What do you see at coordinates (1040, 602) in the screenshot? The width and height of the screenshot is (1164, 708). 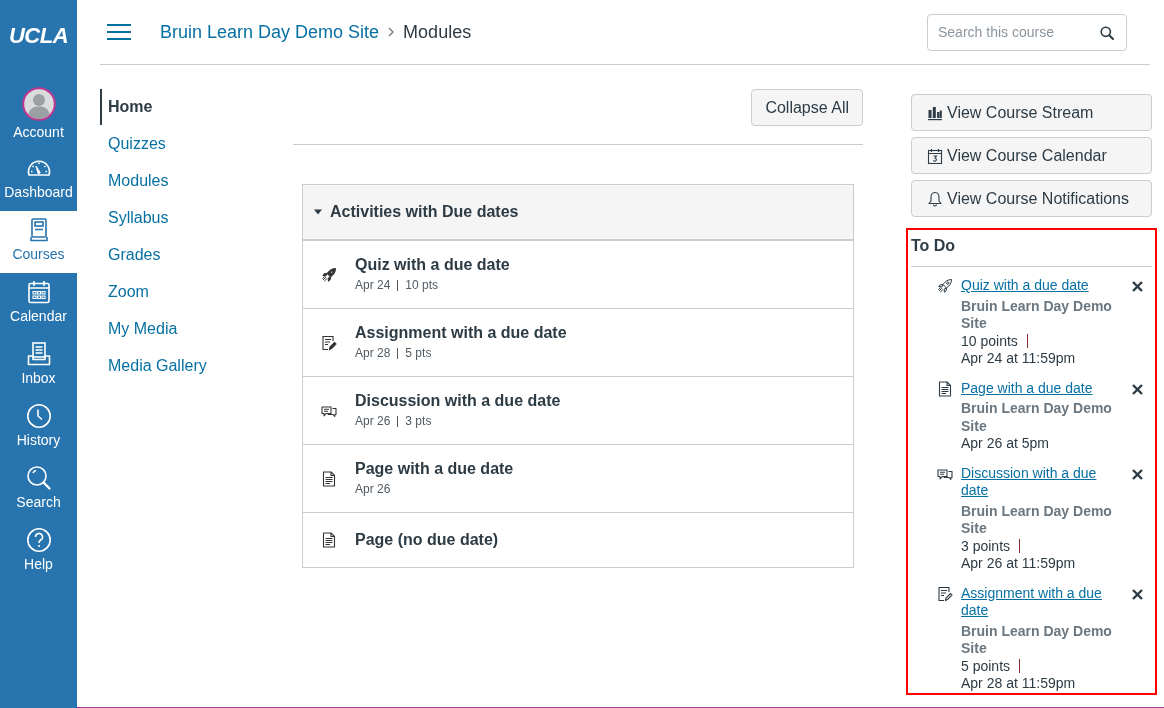 I see `todo-link: Assignment with a due date` at bounding box center [1040, 602].